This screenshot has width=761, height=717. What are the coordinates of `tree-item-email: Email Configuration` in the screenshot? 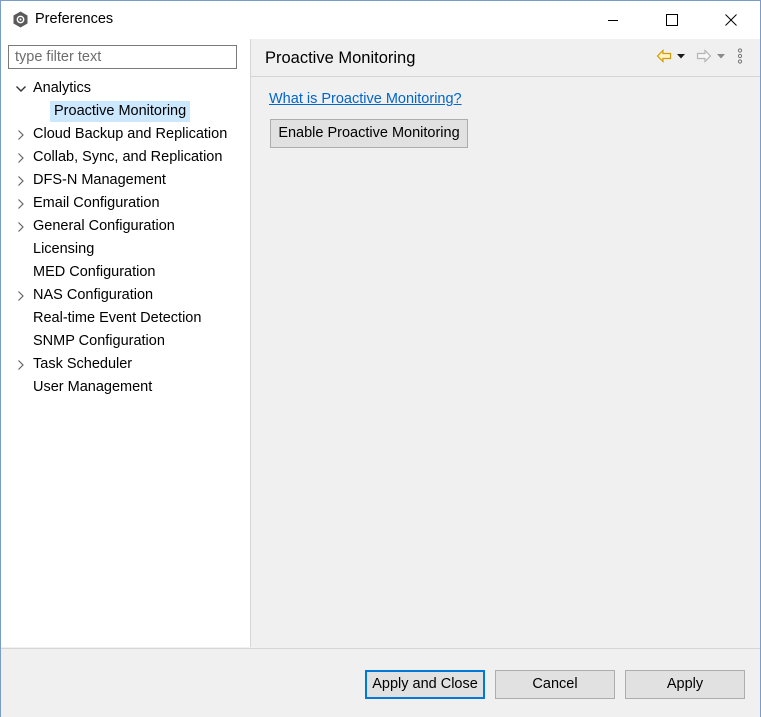 It's located at (125, 203).